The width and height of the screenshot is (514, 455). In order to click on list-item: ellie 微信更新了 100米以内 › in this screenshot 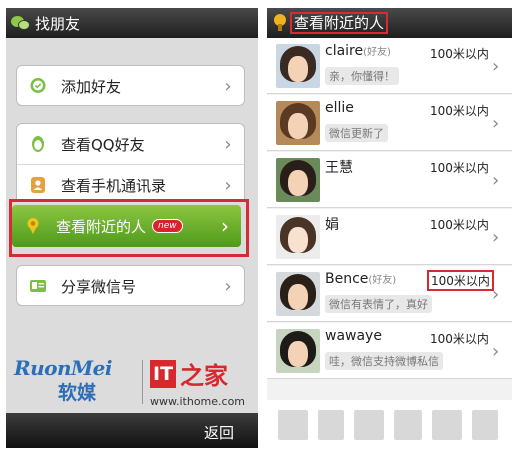, I will do `click(389, 123)`.